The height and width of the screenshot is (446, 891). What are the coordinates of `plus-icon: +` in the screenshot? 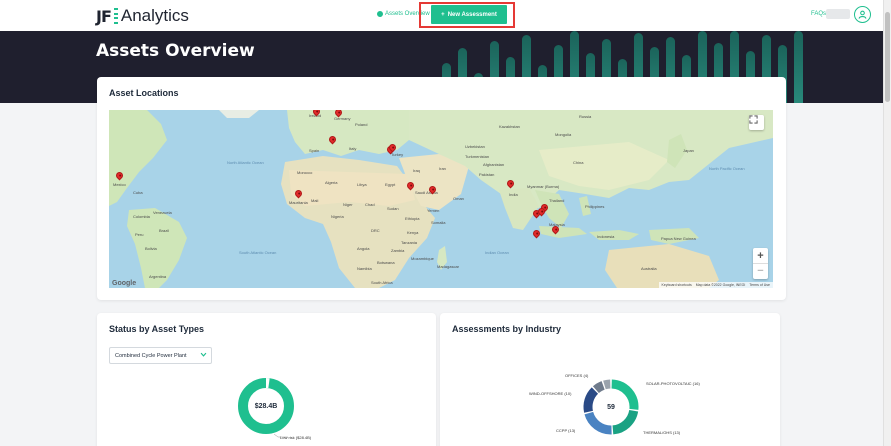 It's located at (443, 14).